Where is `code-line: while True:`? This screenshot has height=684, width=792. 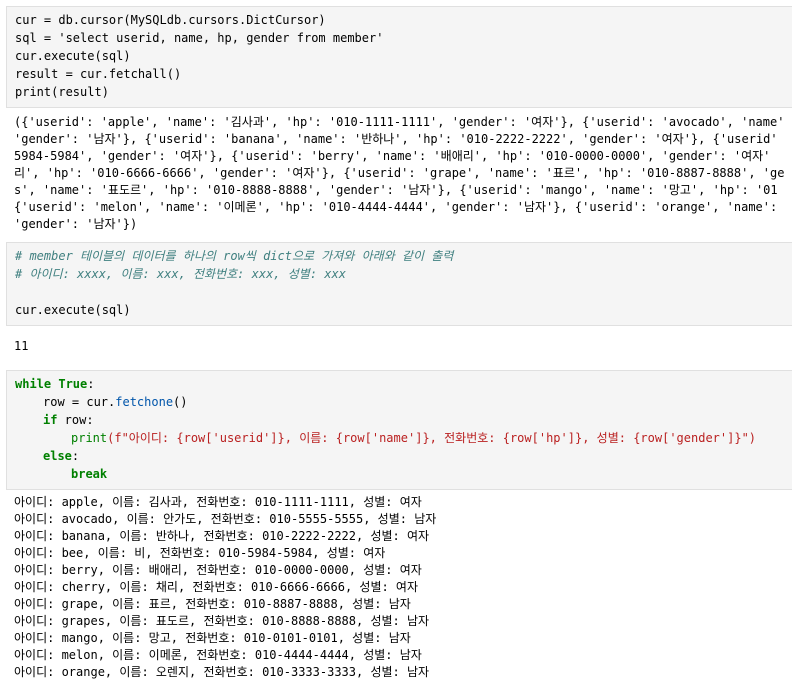 code-line: while True: is located at coordinates (55, 384).